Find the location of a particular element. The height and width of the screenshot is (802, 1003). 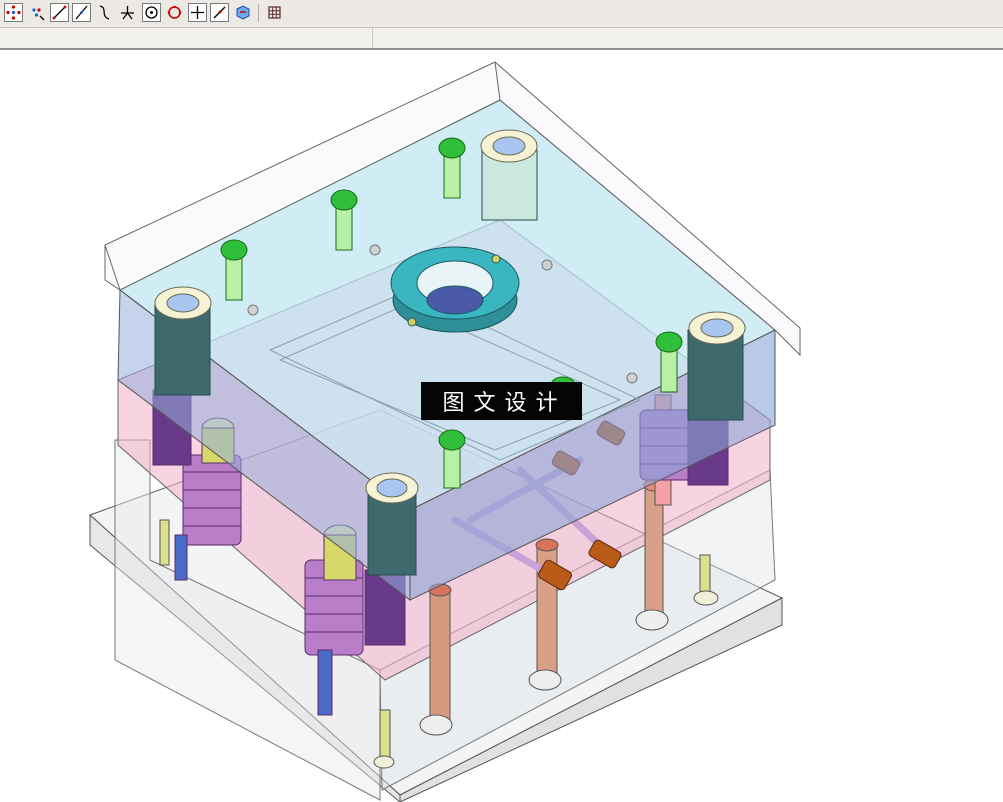

line-icon is located at coordinates (59, 12).